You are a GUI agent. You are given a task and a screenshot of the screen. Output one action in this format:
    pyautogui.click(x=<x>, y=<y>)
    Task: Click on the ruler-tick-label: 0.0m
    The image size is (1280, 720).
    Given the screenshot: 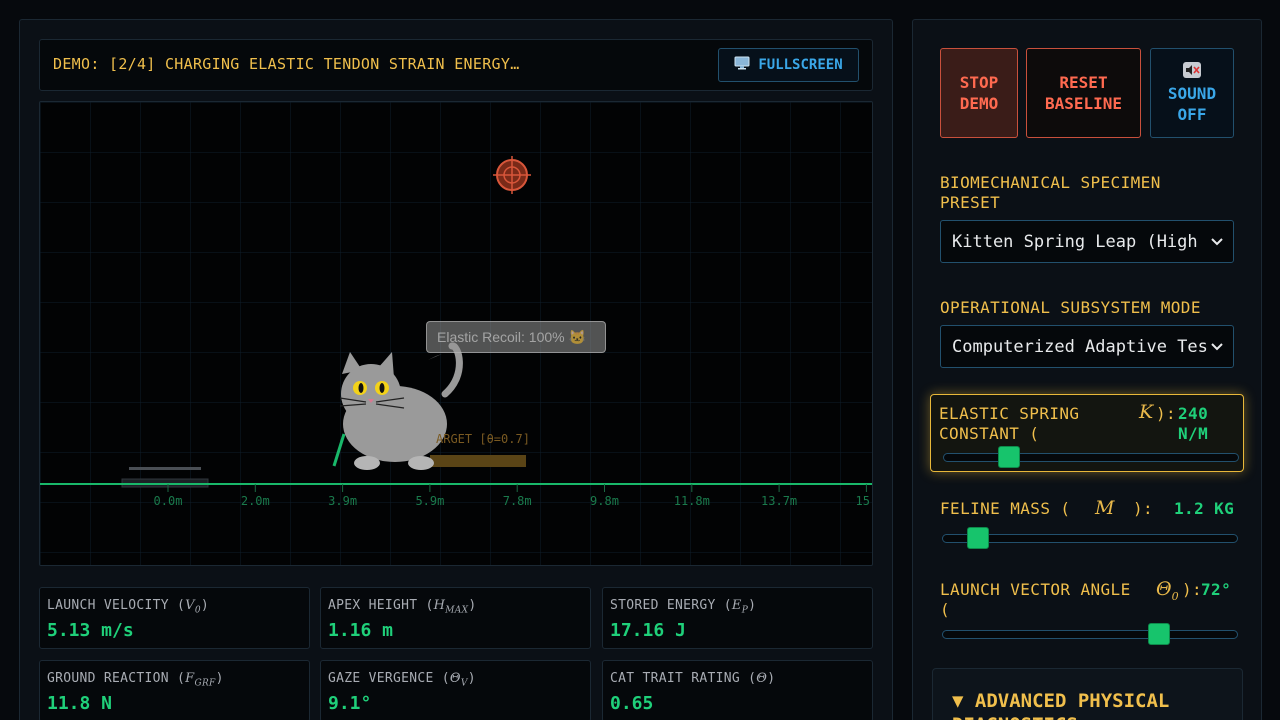 What is the action you would take?
    pyautogui.click(x=168, y=501)
    